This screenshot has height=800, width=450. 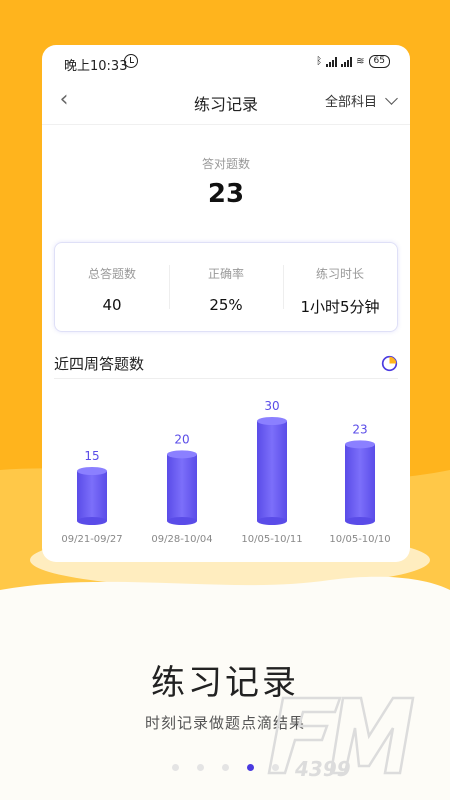 What do you see at coordinates (341, 738) in the screenshot?
I see `watermark-logo: 4399` at bounding box center [341, 738].